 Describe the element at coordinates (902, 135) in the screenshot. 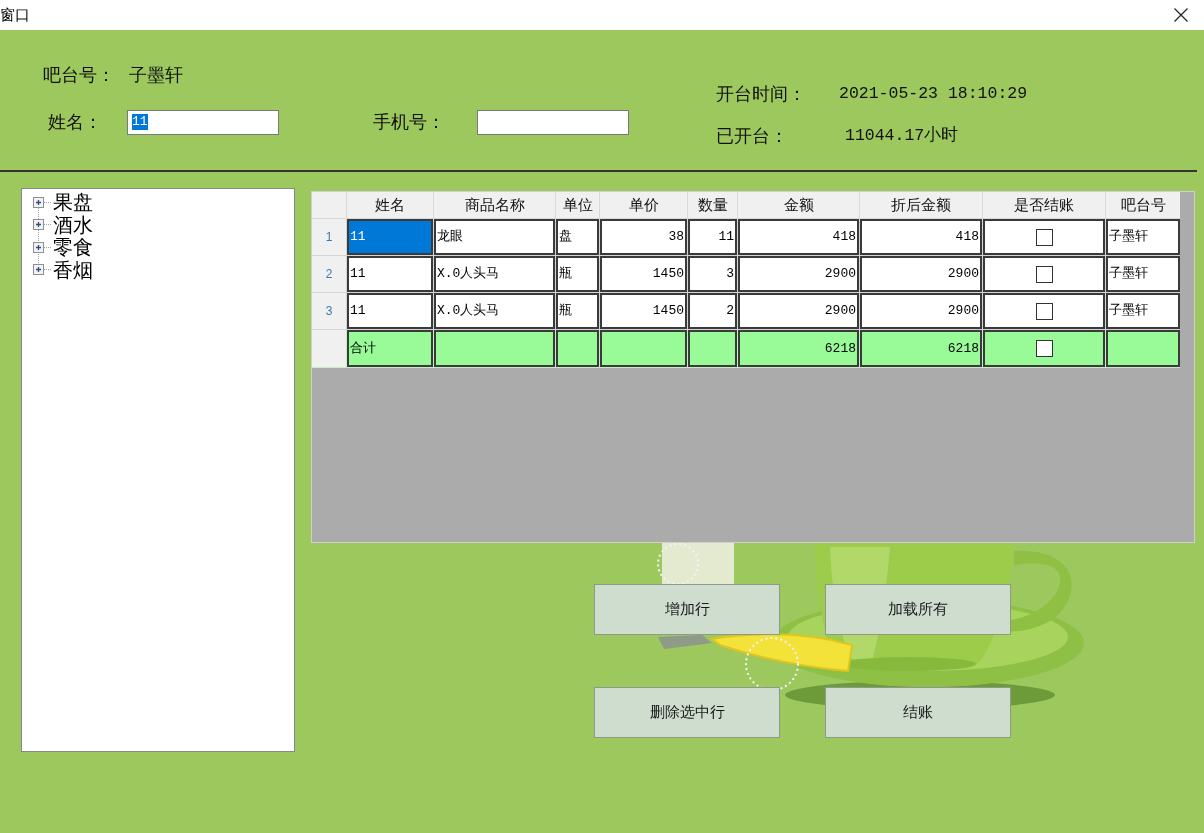

I see `elapsed-time-value: 11044.17小时` at that location.